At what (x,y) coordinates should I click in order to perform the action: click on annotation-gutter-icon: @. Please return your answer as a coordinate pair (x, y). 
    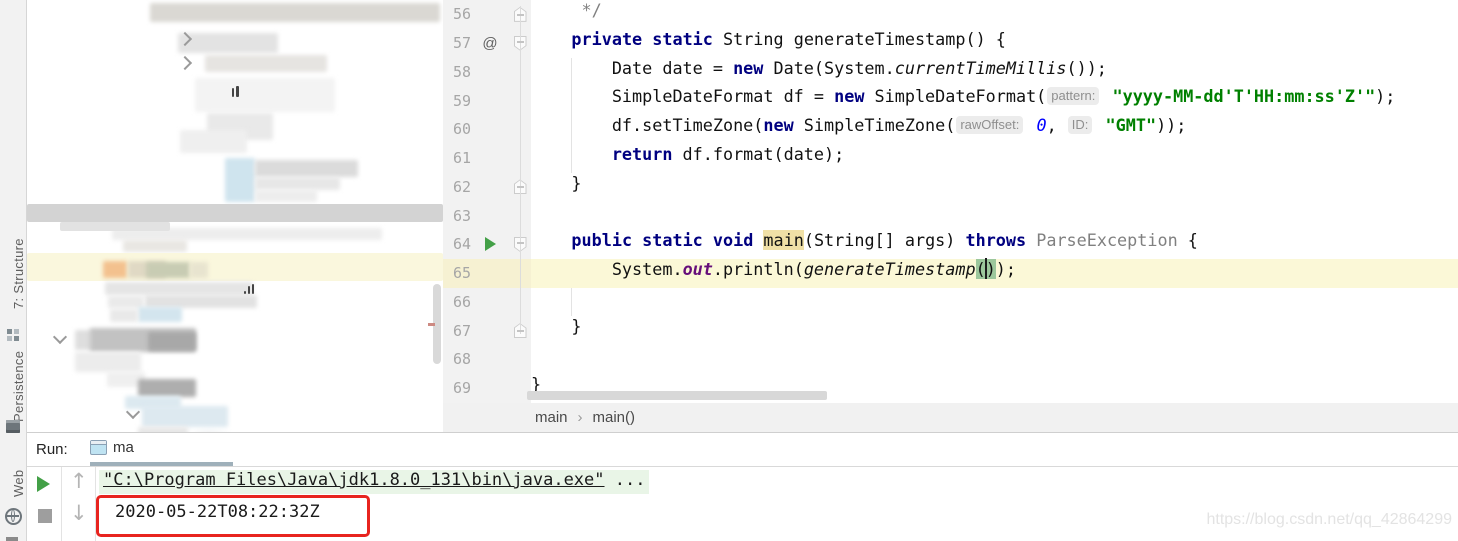
    Looking at the image, I should click on (489, 43).